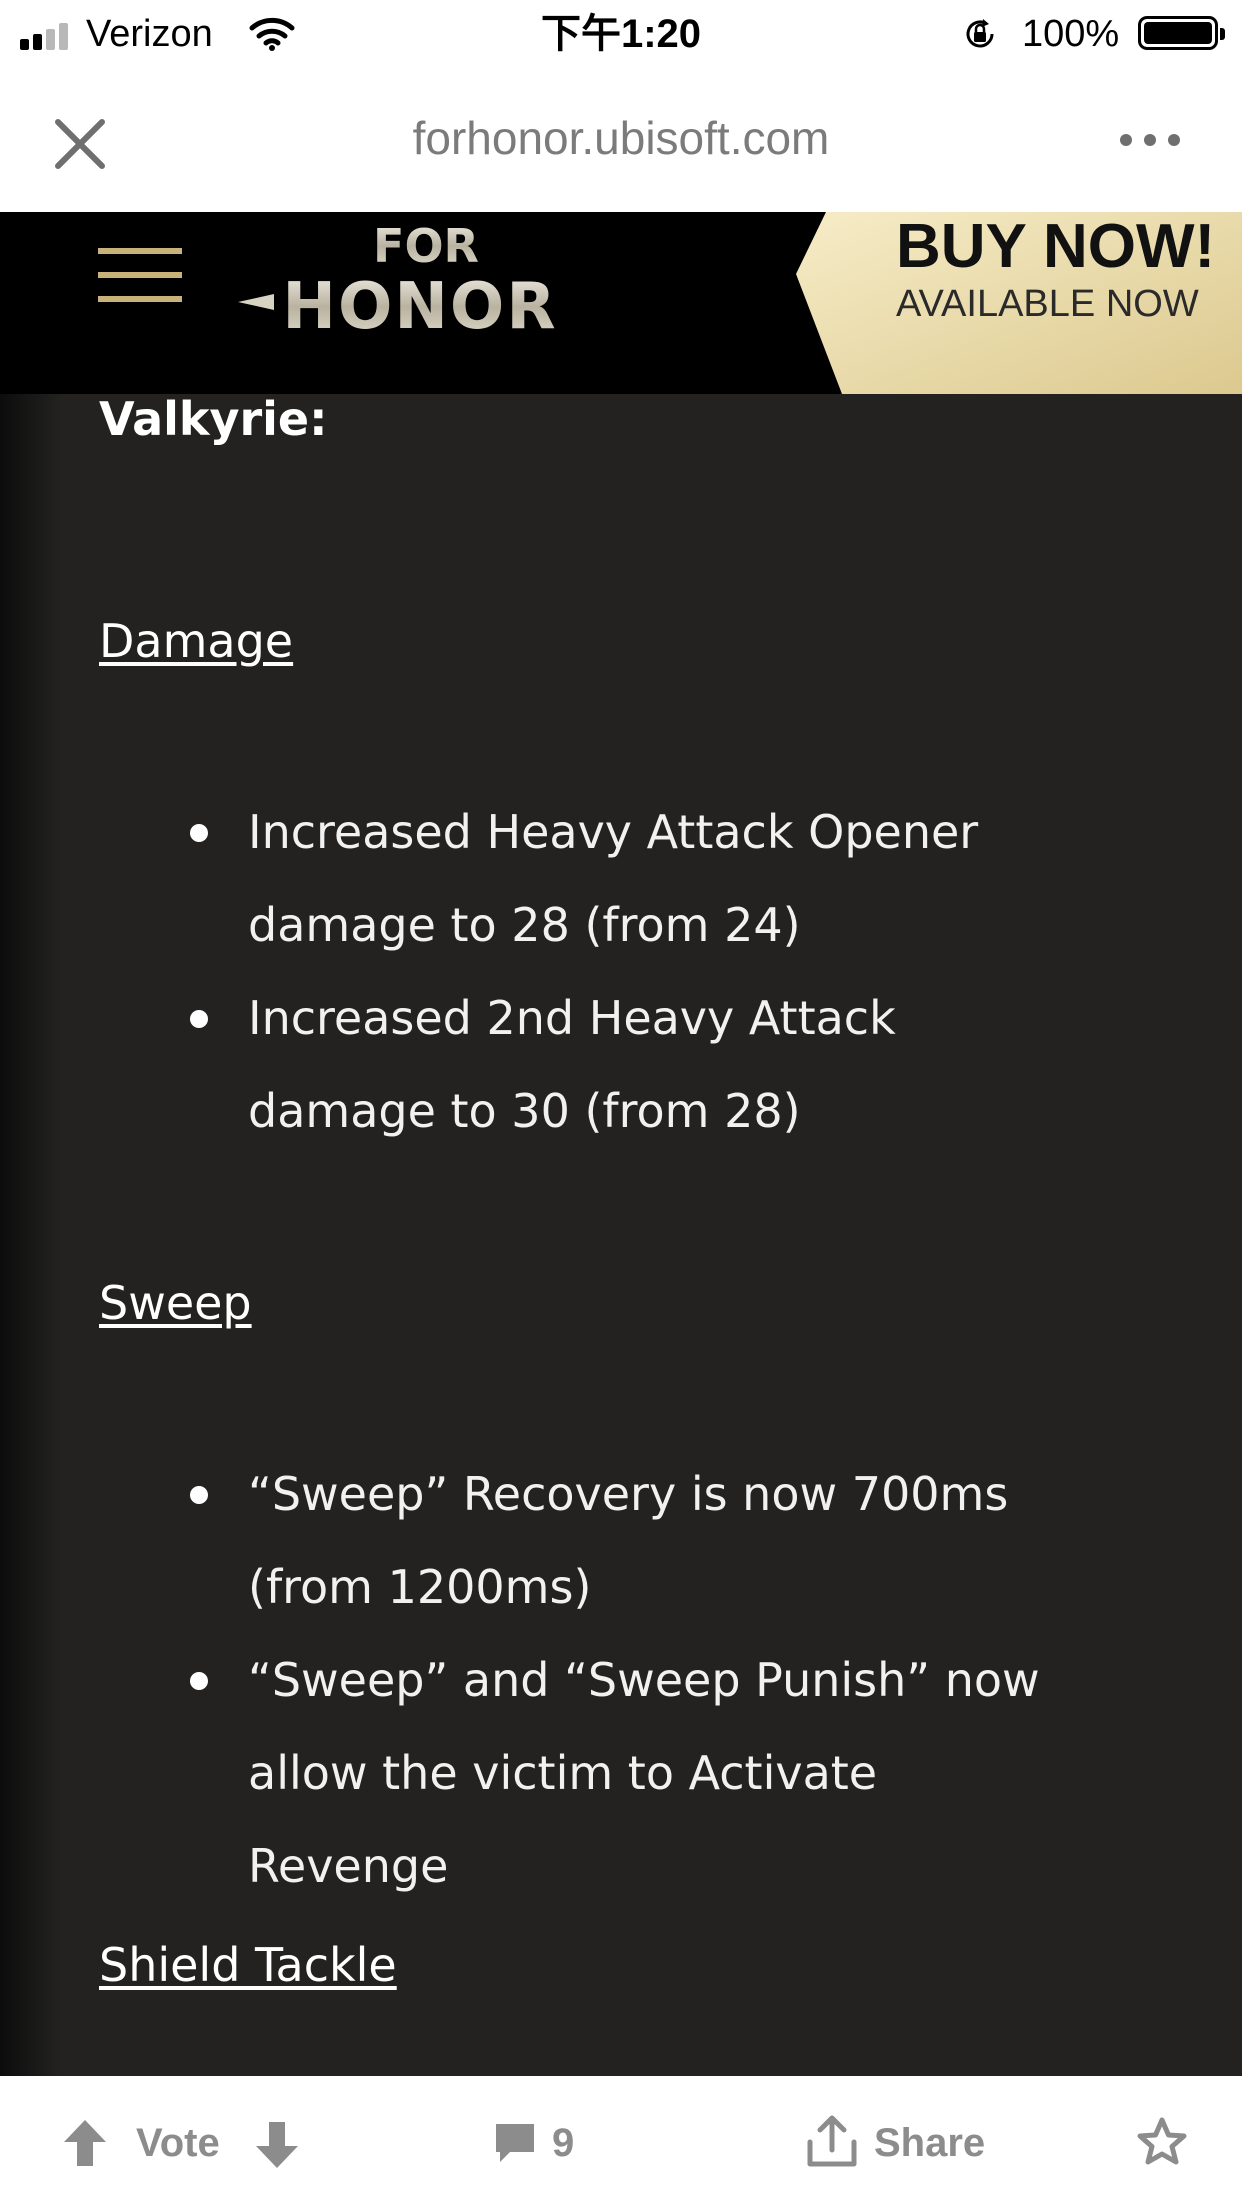 The width and height of the screenshot is (1242, 2209). I want to click on section-heading-damage: Damage, so click(196, 641).